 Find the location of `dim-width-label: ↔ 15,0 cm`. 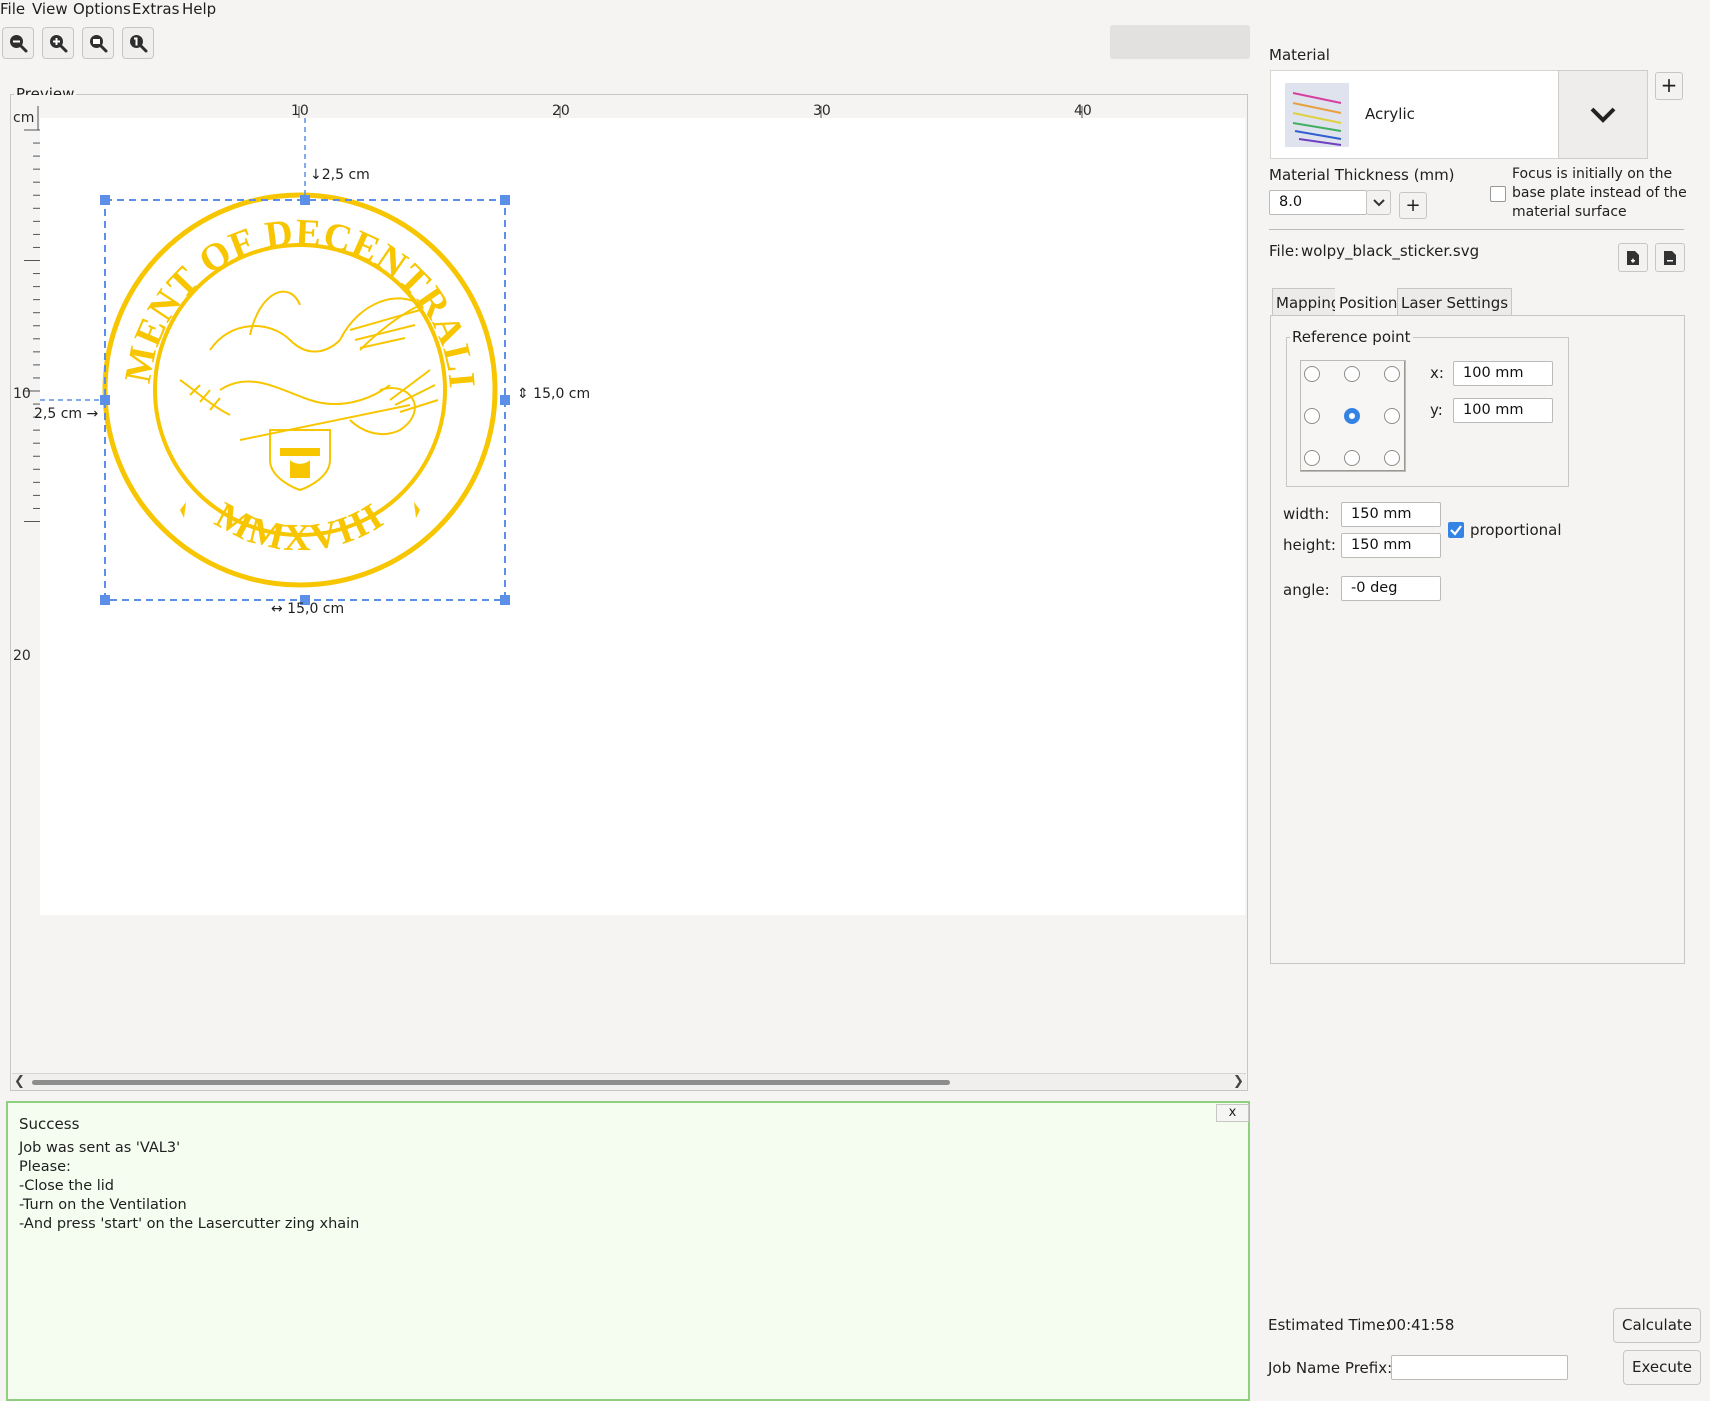

dim-width-label: ↔ 15,0 cm is located at coordinates (308, 609).